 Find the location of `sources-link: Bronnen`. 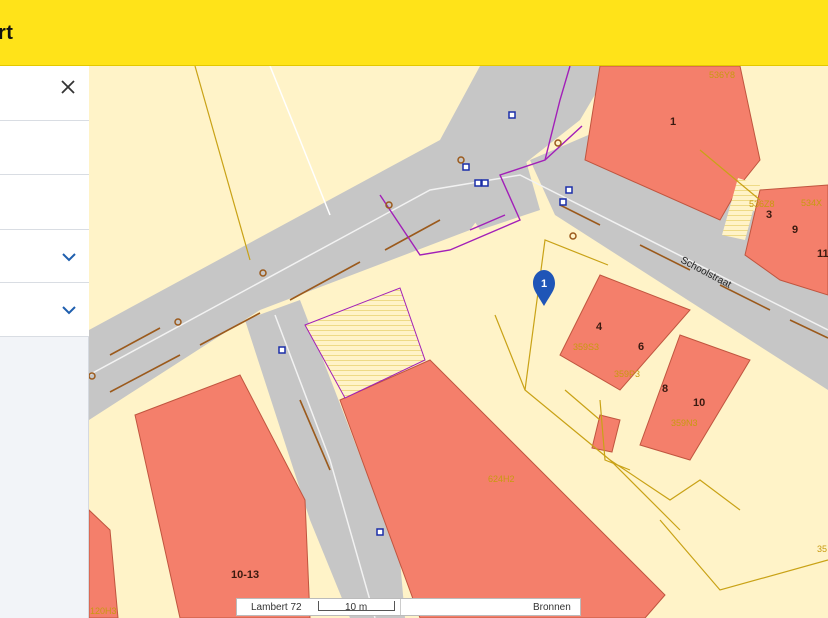

sources-link: Bronnen is located at coordinates (552, 607).